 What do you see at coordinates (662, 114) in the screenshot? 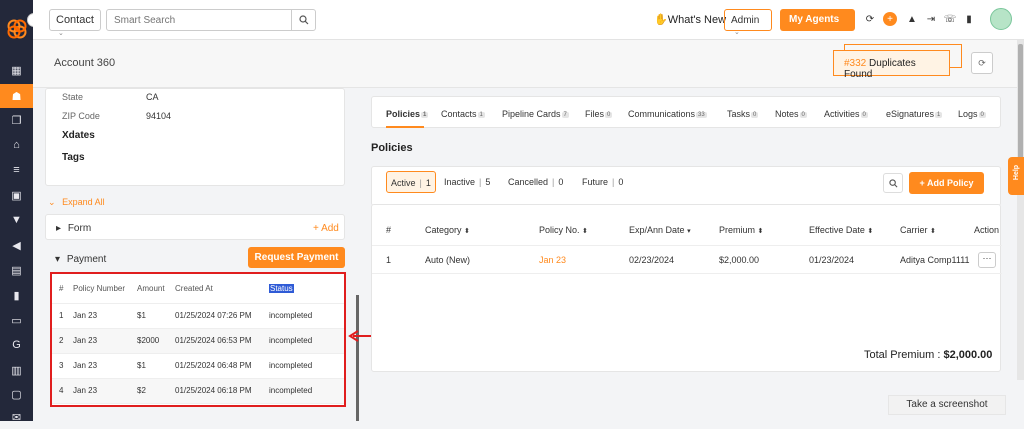
I see `tab-label: Communications` at bounding box center [662, 114].